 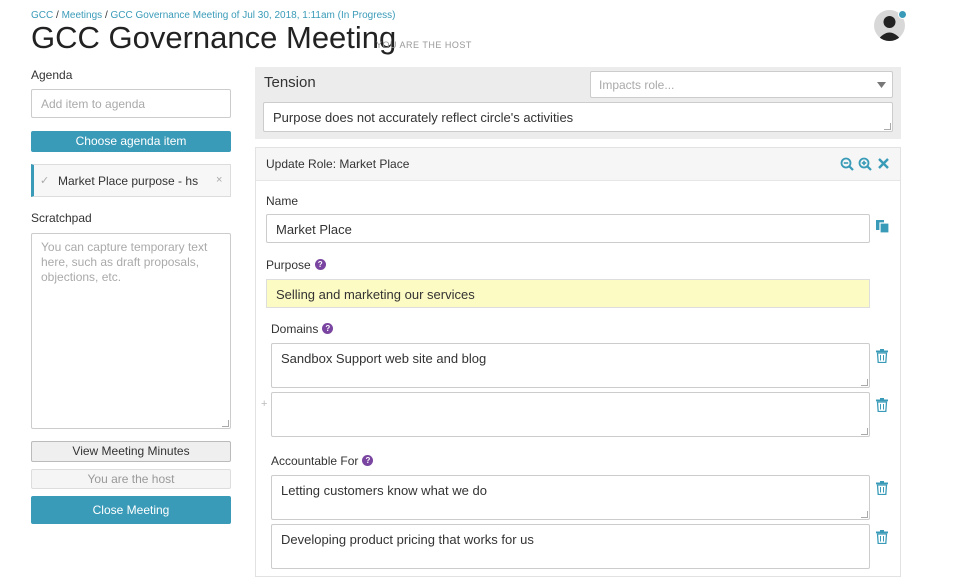 I want to click on page-title: GCC Governance Meeting, so click(x=214, y=37).